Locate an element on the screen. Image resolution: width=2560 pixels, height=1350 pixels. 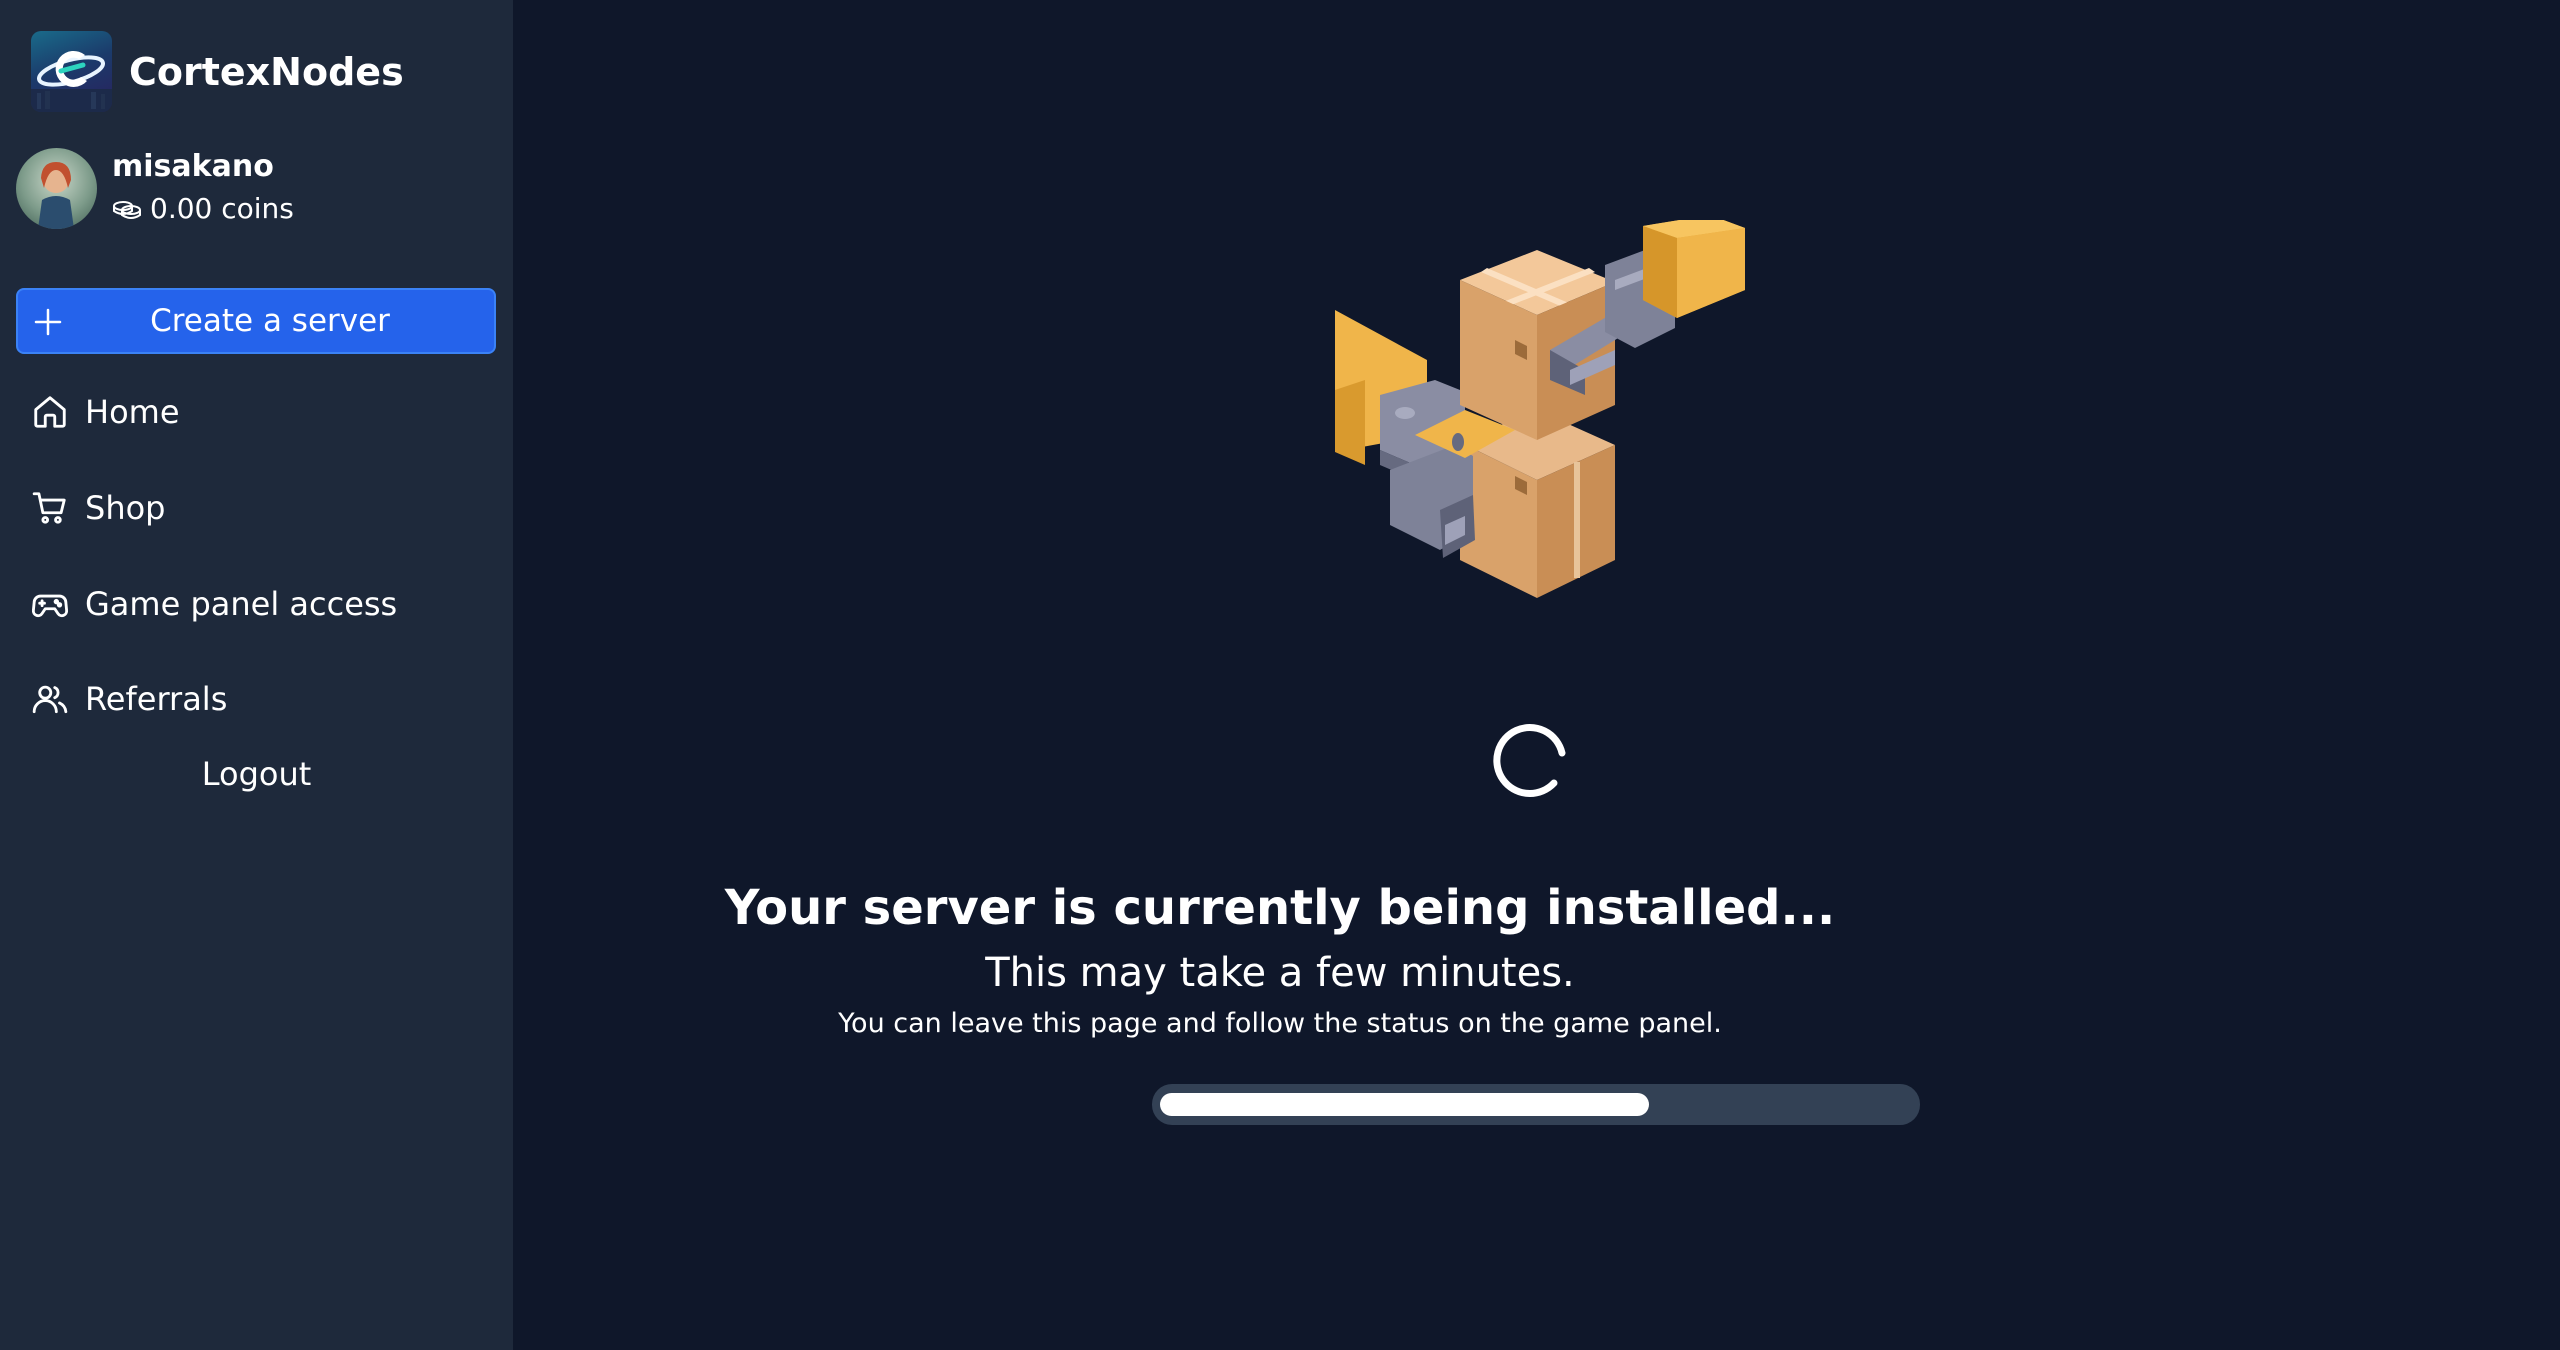
home-icon is located at coordinates (50, 412).